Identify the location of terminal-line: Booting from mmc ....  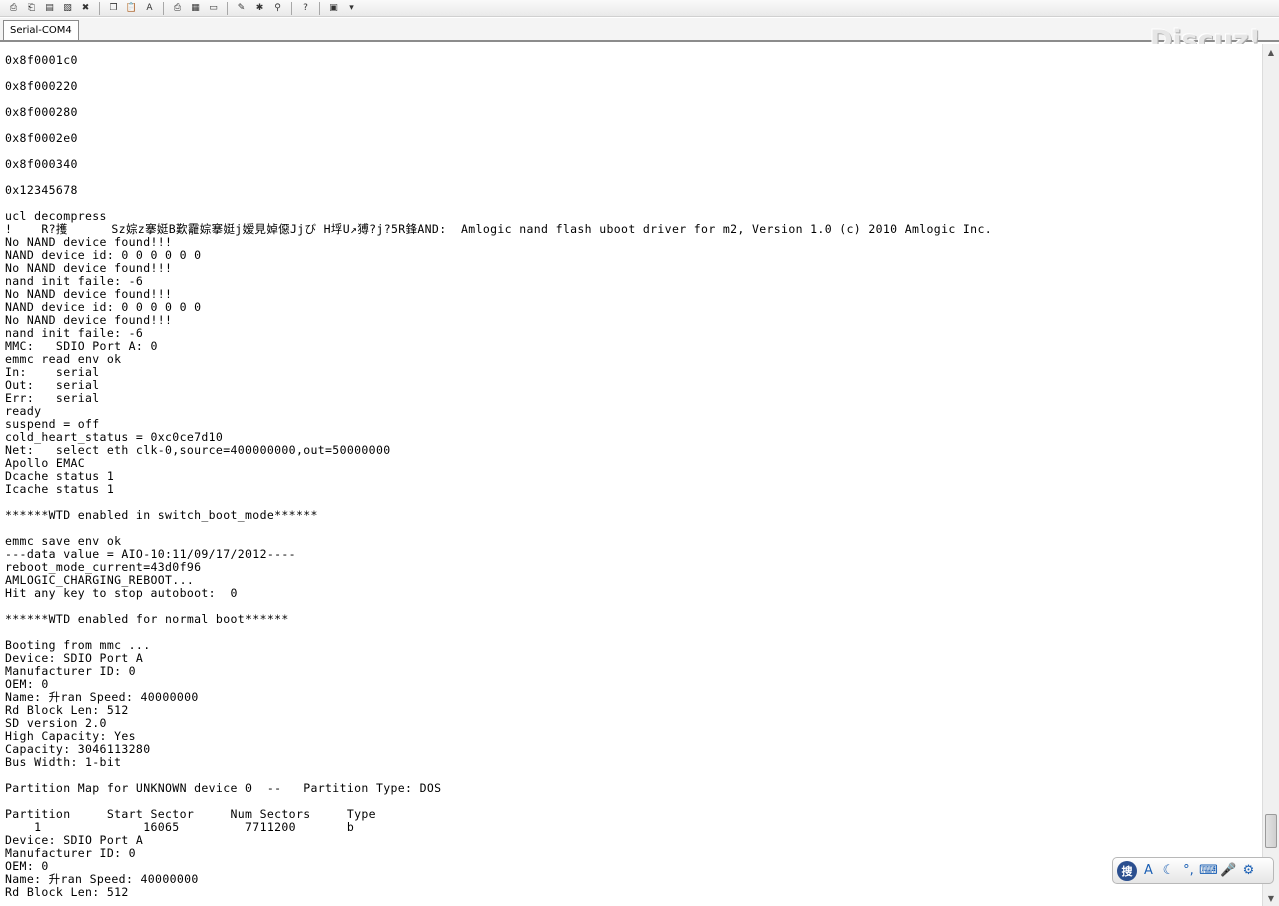
(78, 645).